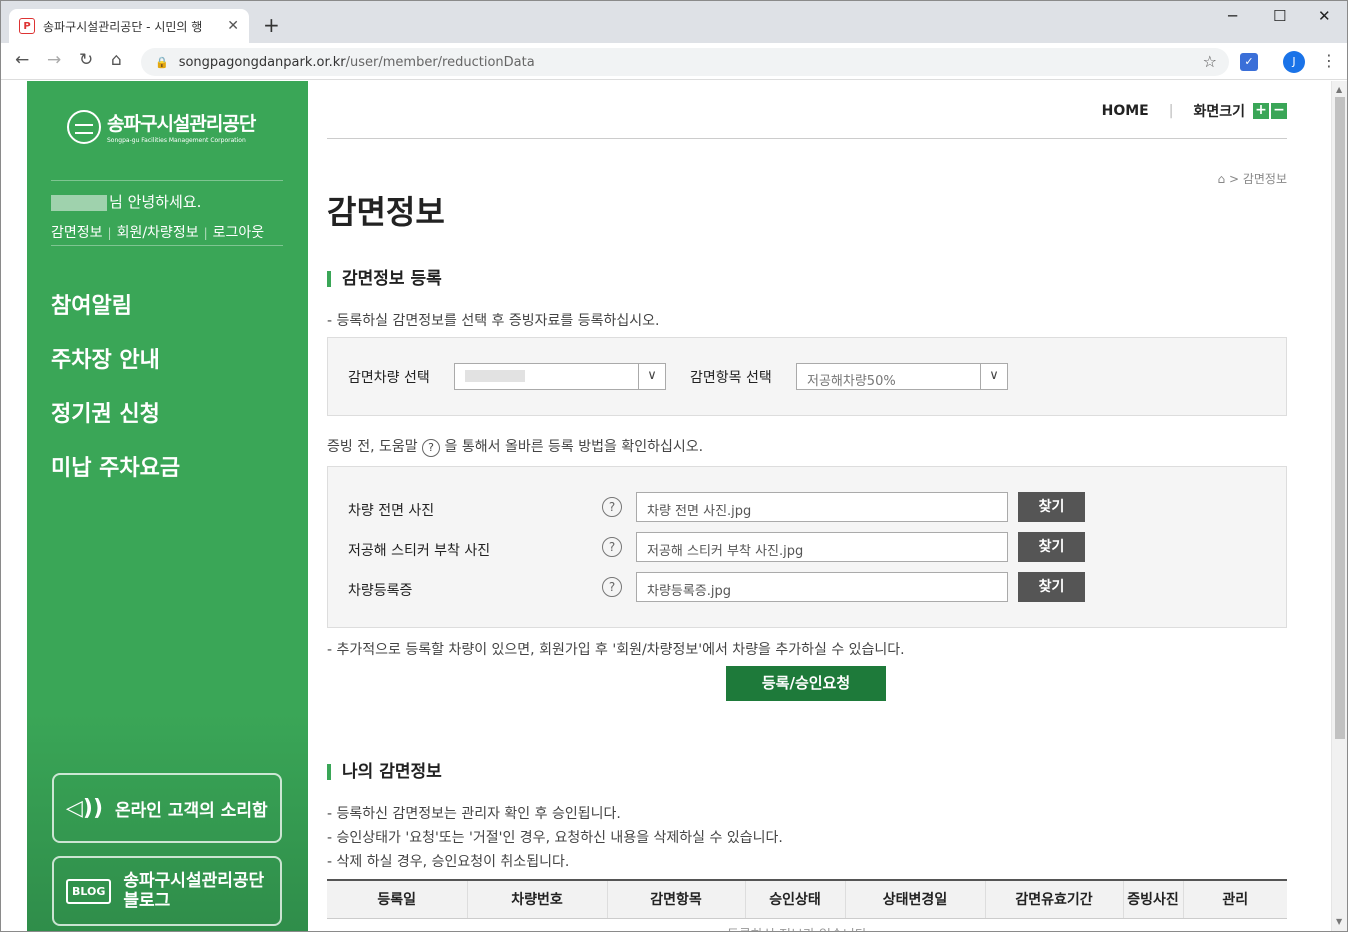 The height and width of the screenshot is (932, 1348). What do you see at coordinates (194, 881) in the screenshot?
I see `blog-label: 송파구시설관리공단` at bounding box center [194, 881].